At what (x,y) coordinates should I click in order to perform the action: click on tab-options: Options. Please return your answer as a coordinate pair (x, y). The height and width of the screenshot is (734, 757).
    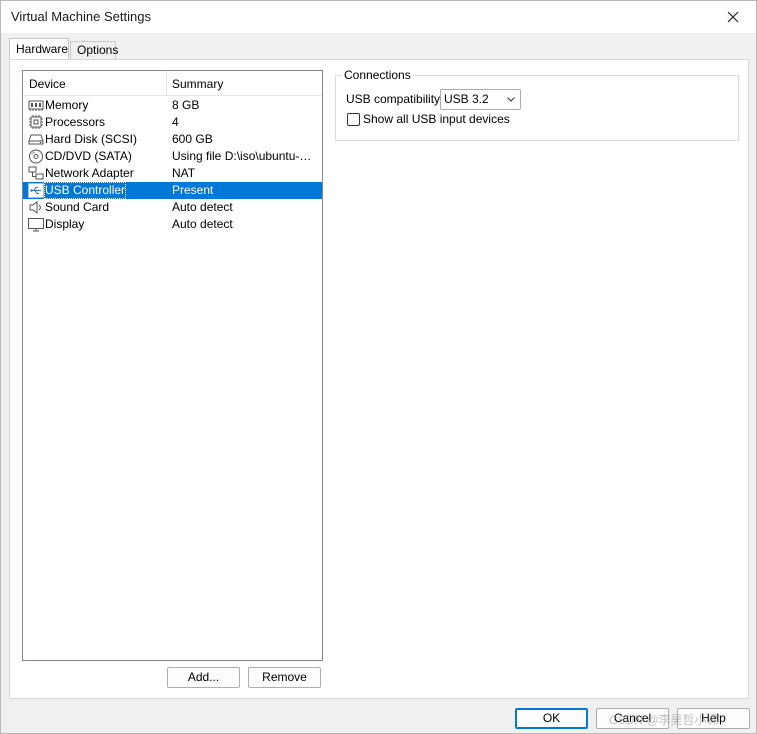
    Looking at the image, I should click on (94, 50).